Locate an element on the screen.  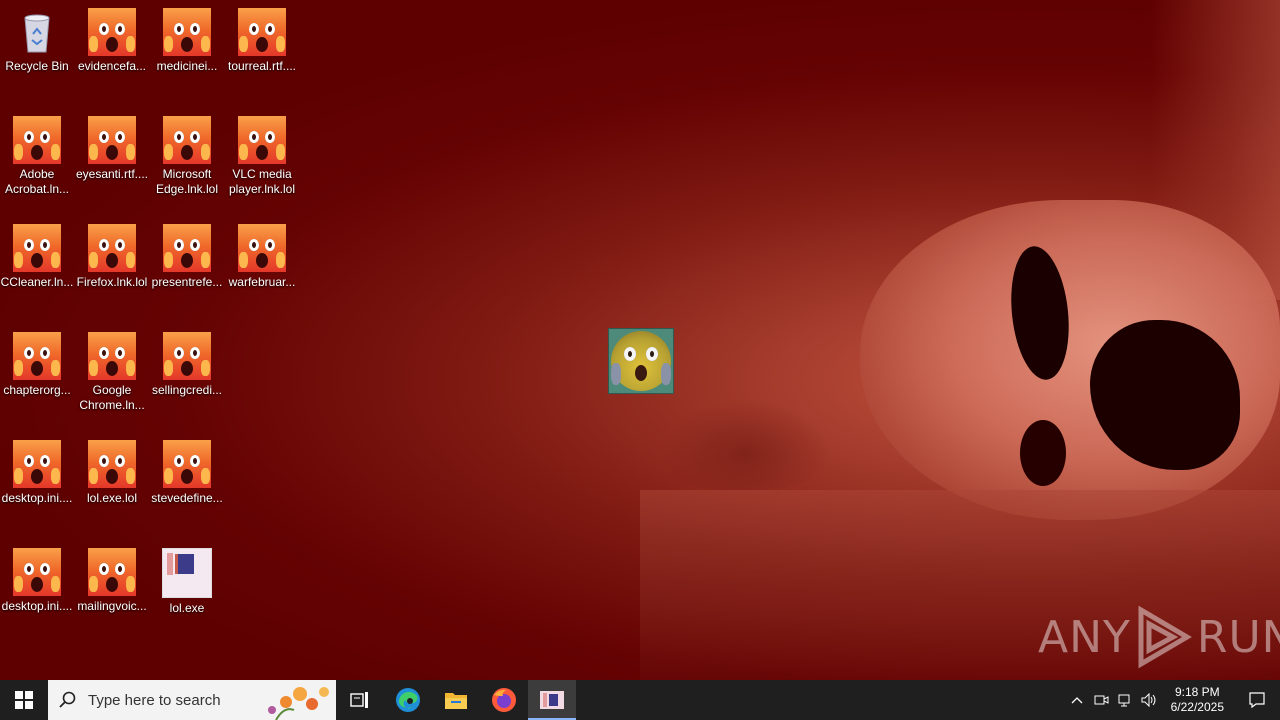
notification-icon is located at coordinates (1257, 700).